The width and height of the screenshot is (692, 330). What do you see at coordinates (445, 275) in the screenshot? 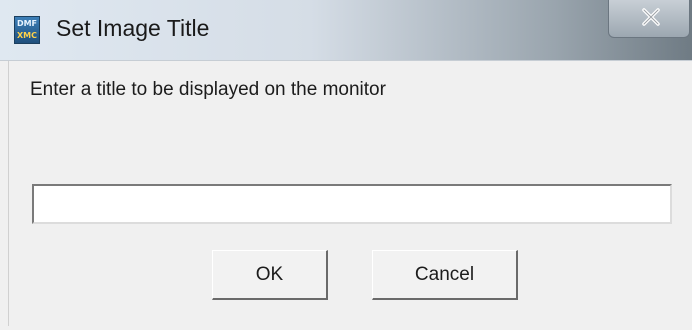
I see `cancel-button: Cancel` at bounding box center [445, 275].